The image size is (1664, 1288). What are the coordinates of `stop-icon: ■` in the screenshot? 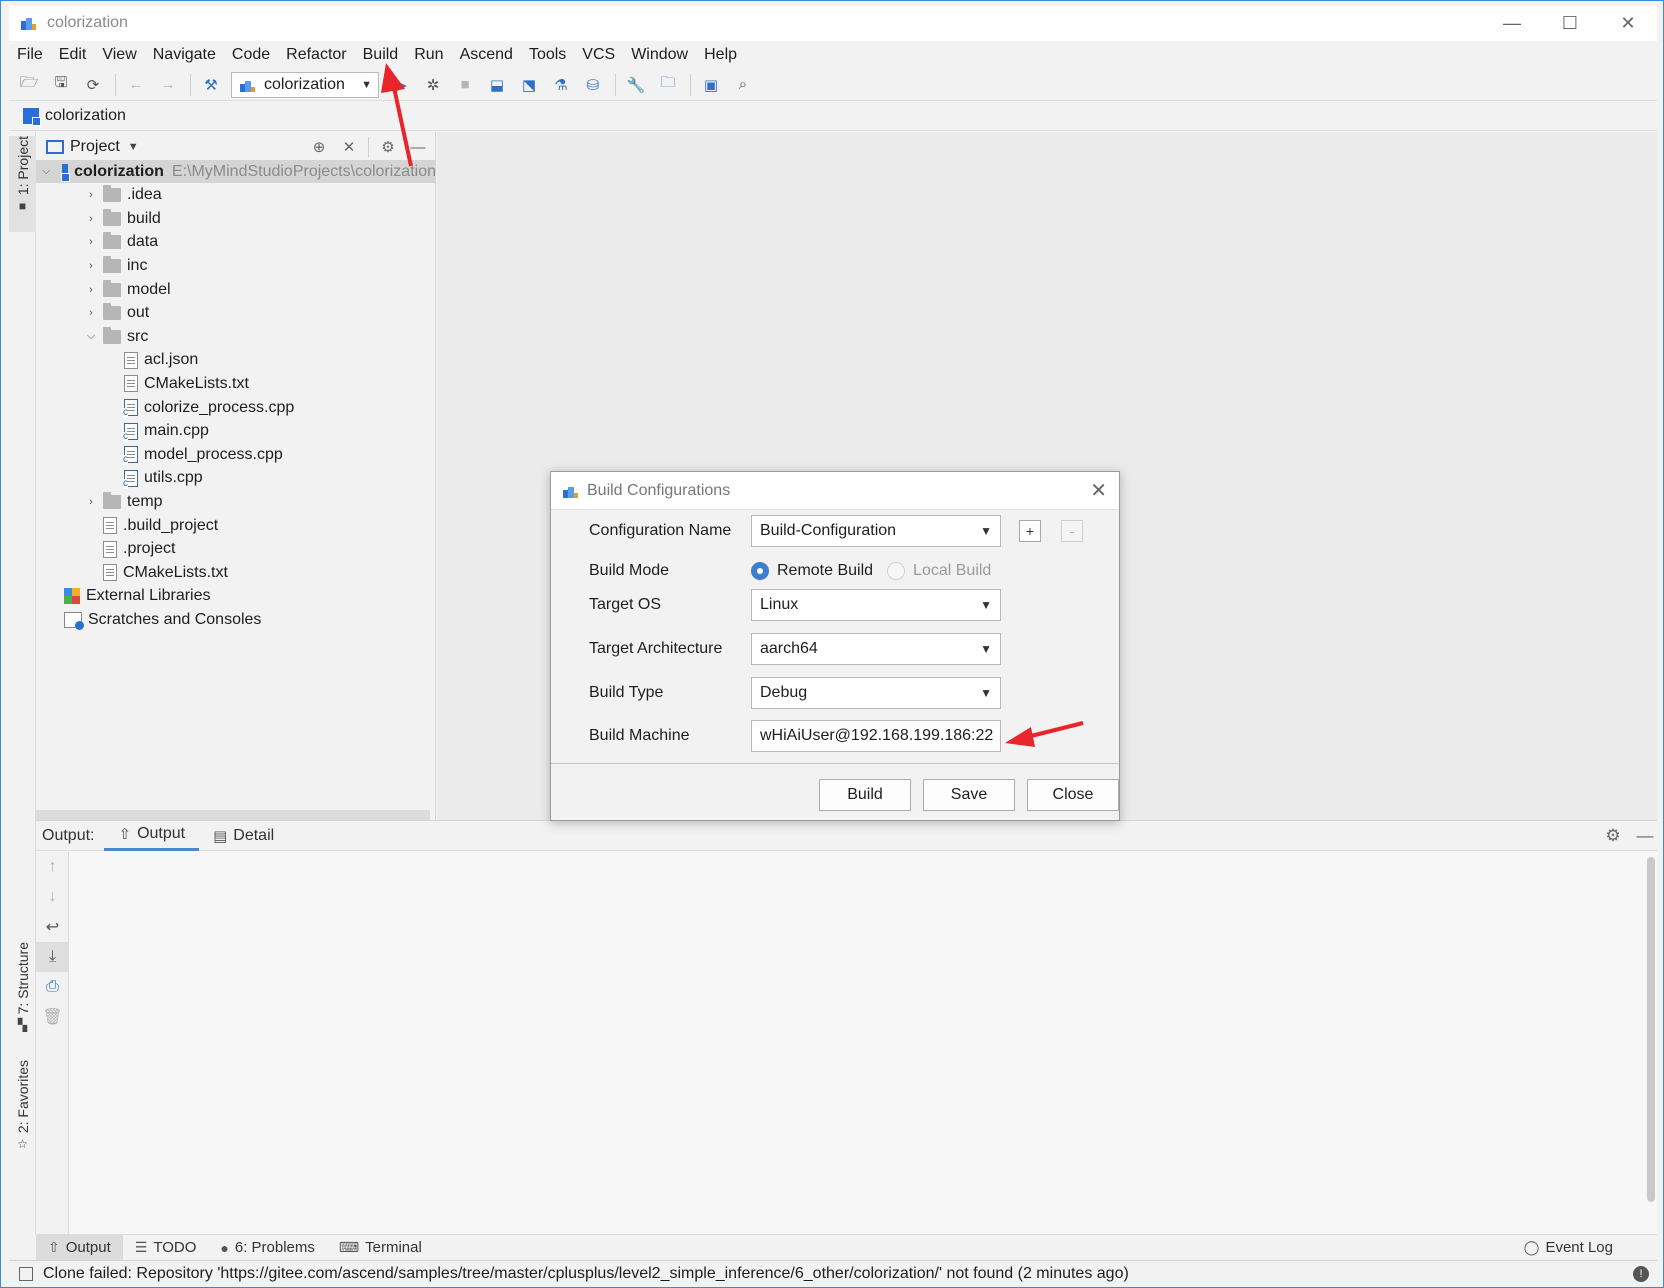 It's located at (465, 85).